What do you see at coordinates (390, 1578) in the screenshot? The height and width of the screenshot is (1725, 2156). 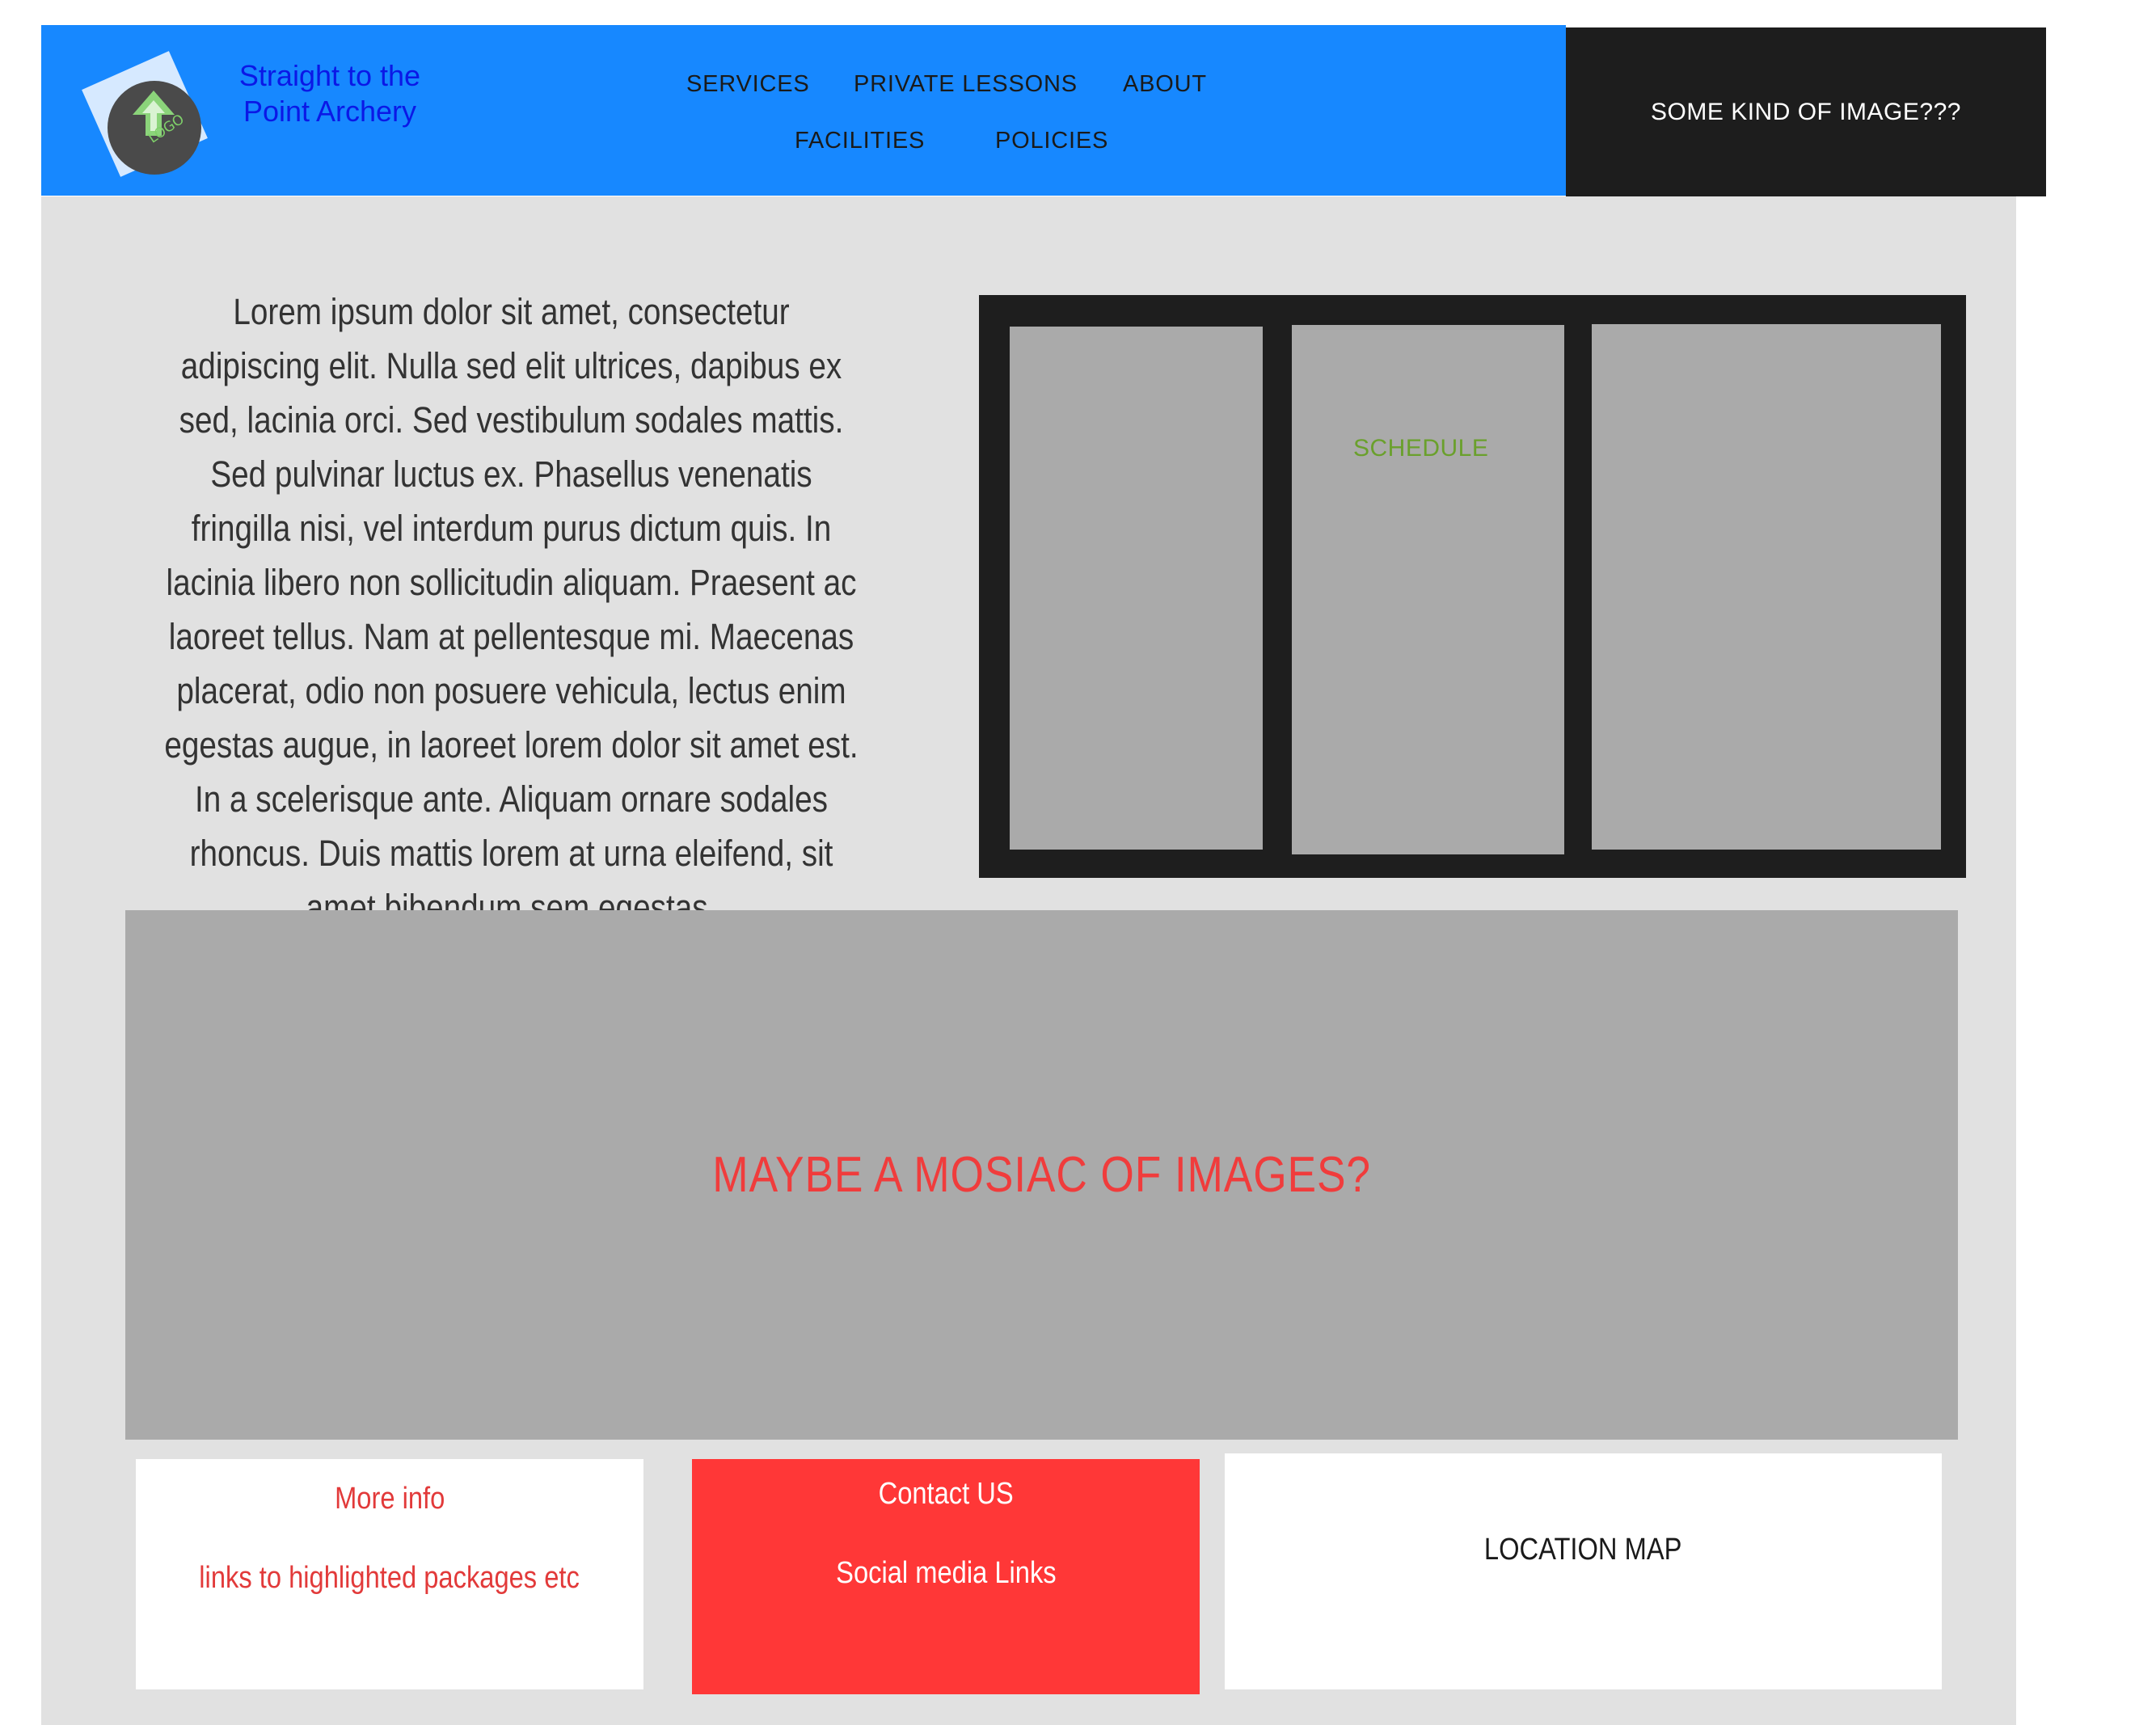 I see `more-info-links: links to highlighted packages etc` at bounding box center [390, 1578].